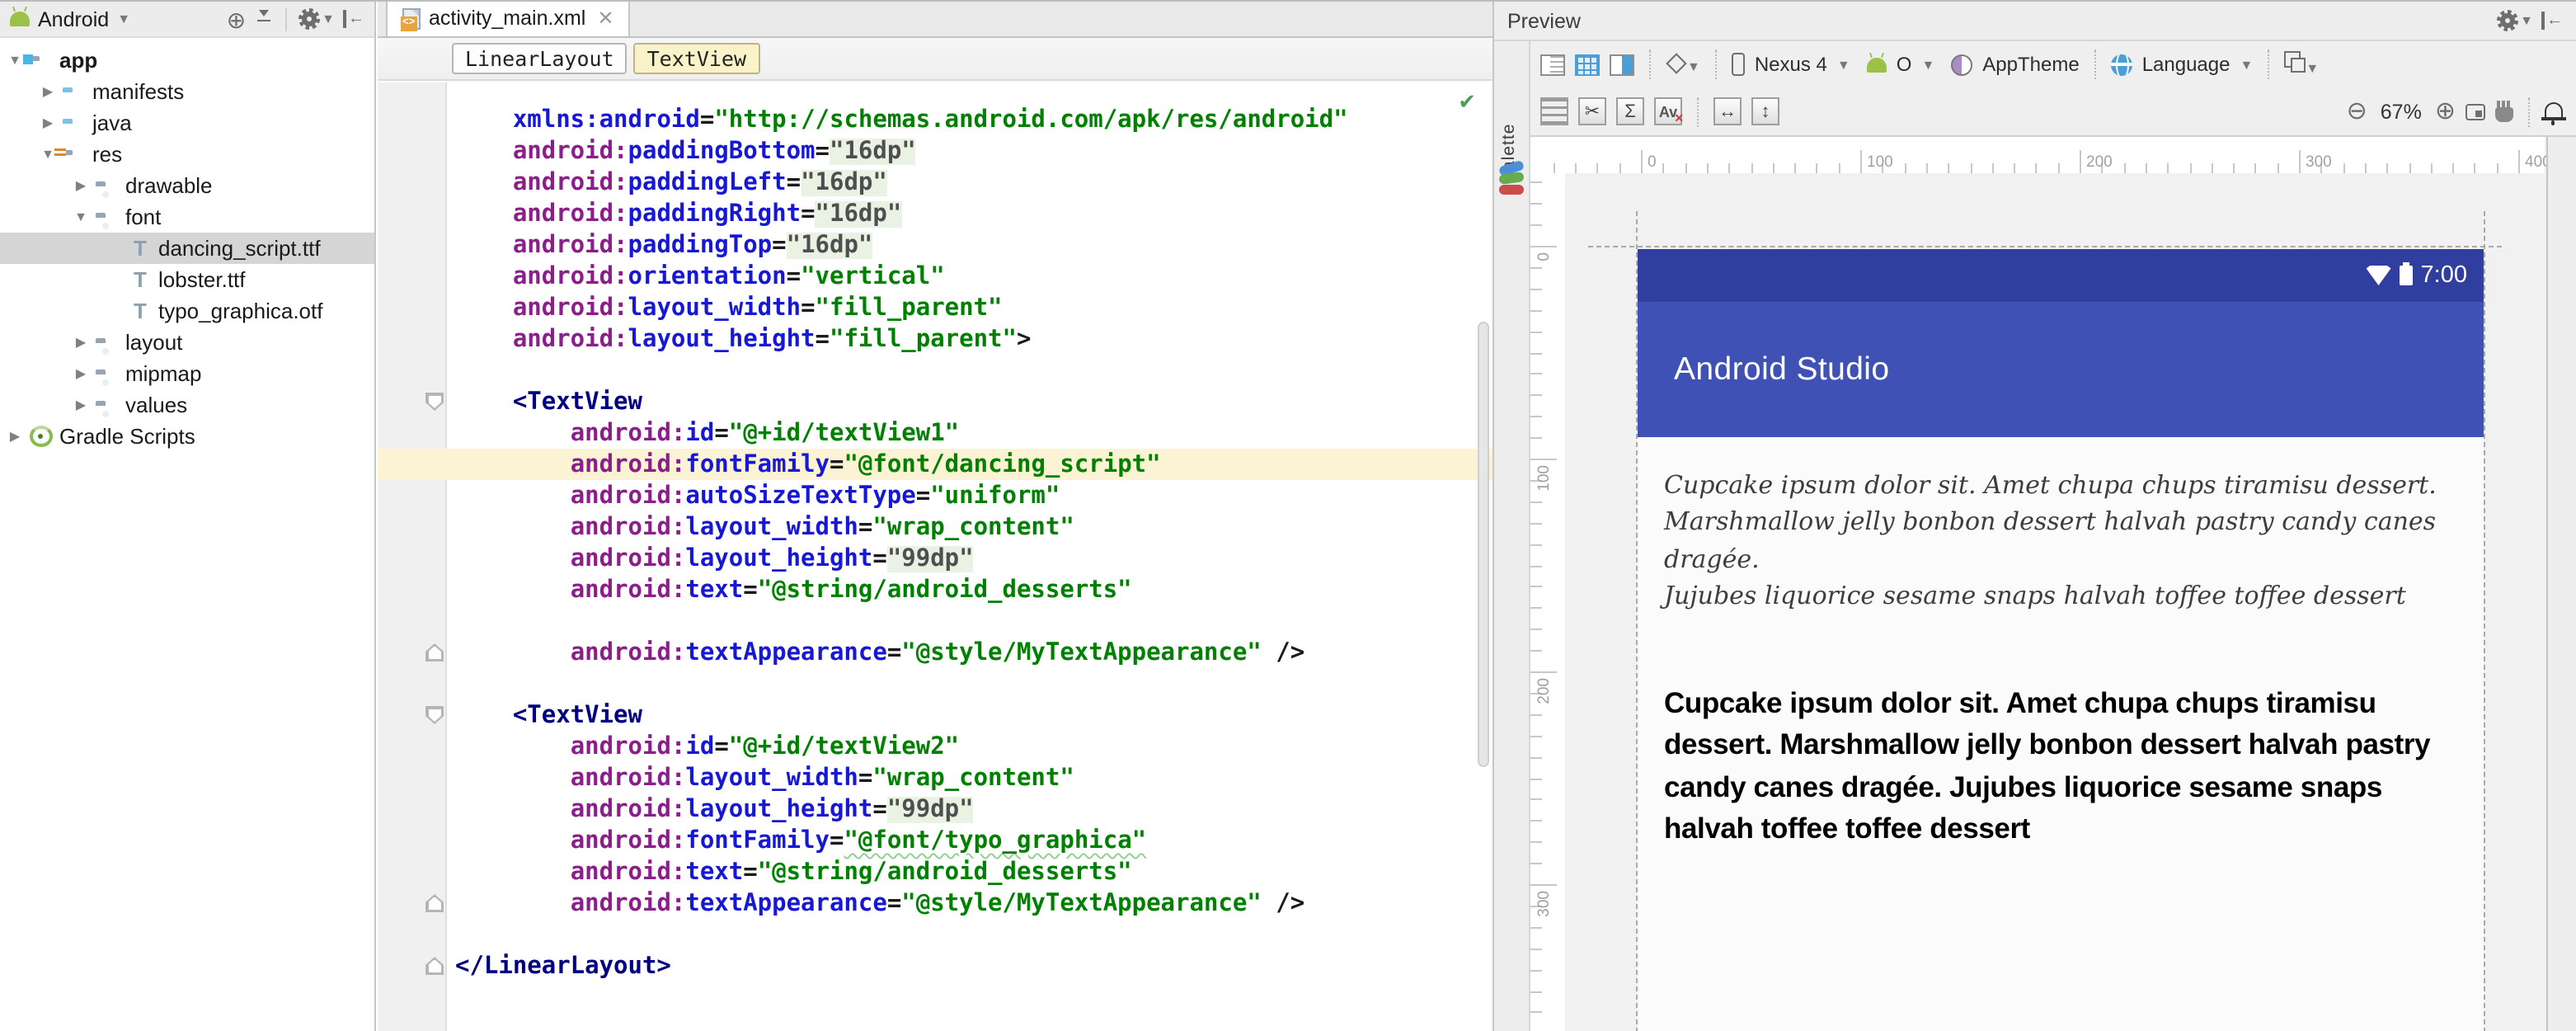 The width and height of the screenshot is (2576, 1031). What do you see at coordinates (41, 437) in the screenshot?
I see `gradle-icon` at bounding box center [41, 437].